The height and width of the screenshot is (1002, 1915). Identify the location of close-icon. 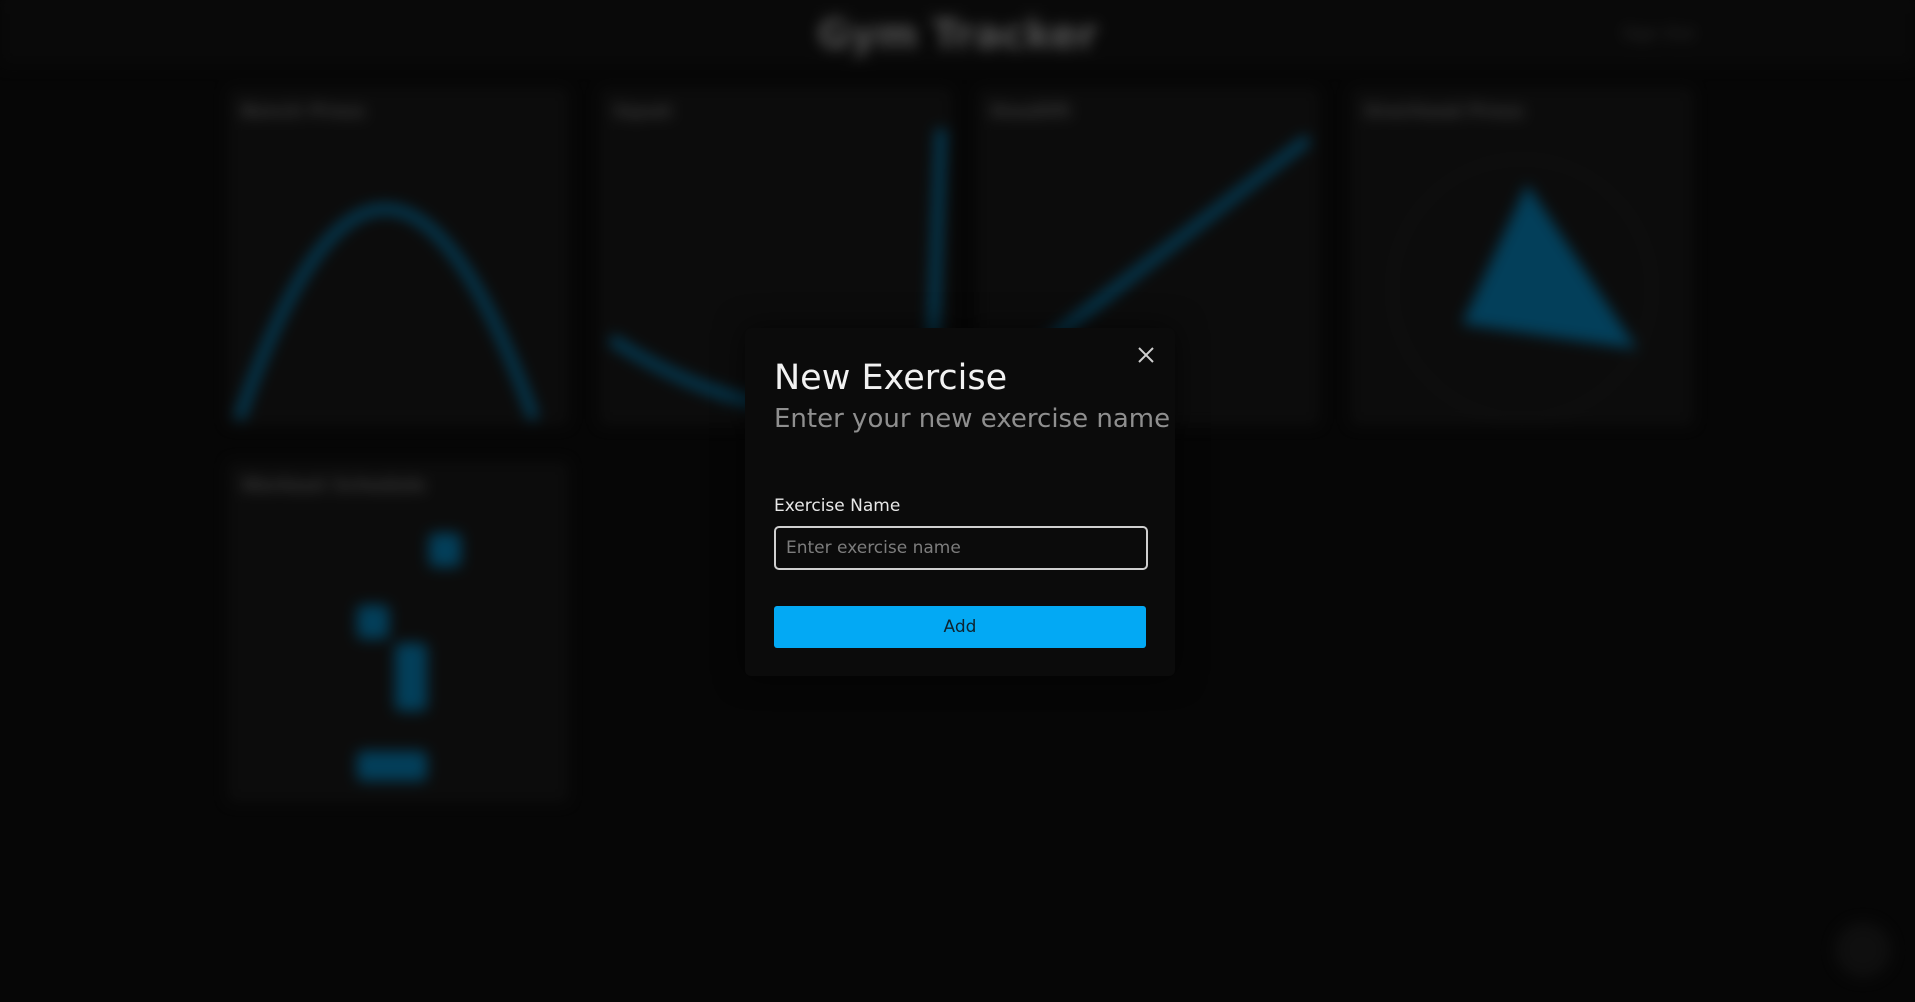
(1146, 355).